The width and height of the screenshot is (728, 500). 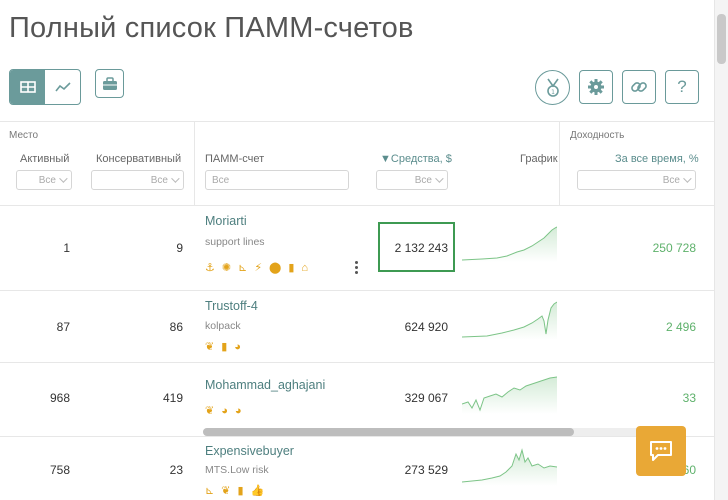 What do you see at coordinates (137, 180) in the screenshot?
I see `conservative-filter: Все` at bounding box center [137, 180].